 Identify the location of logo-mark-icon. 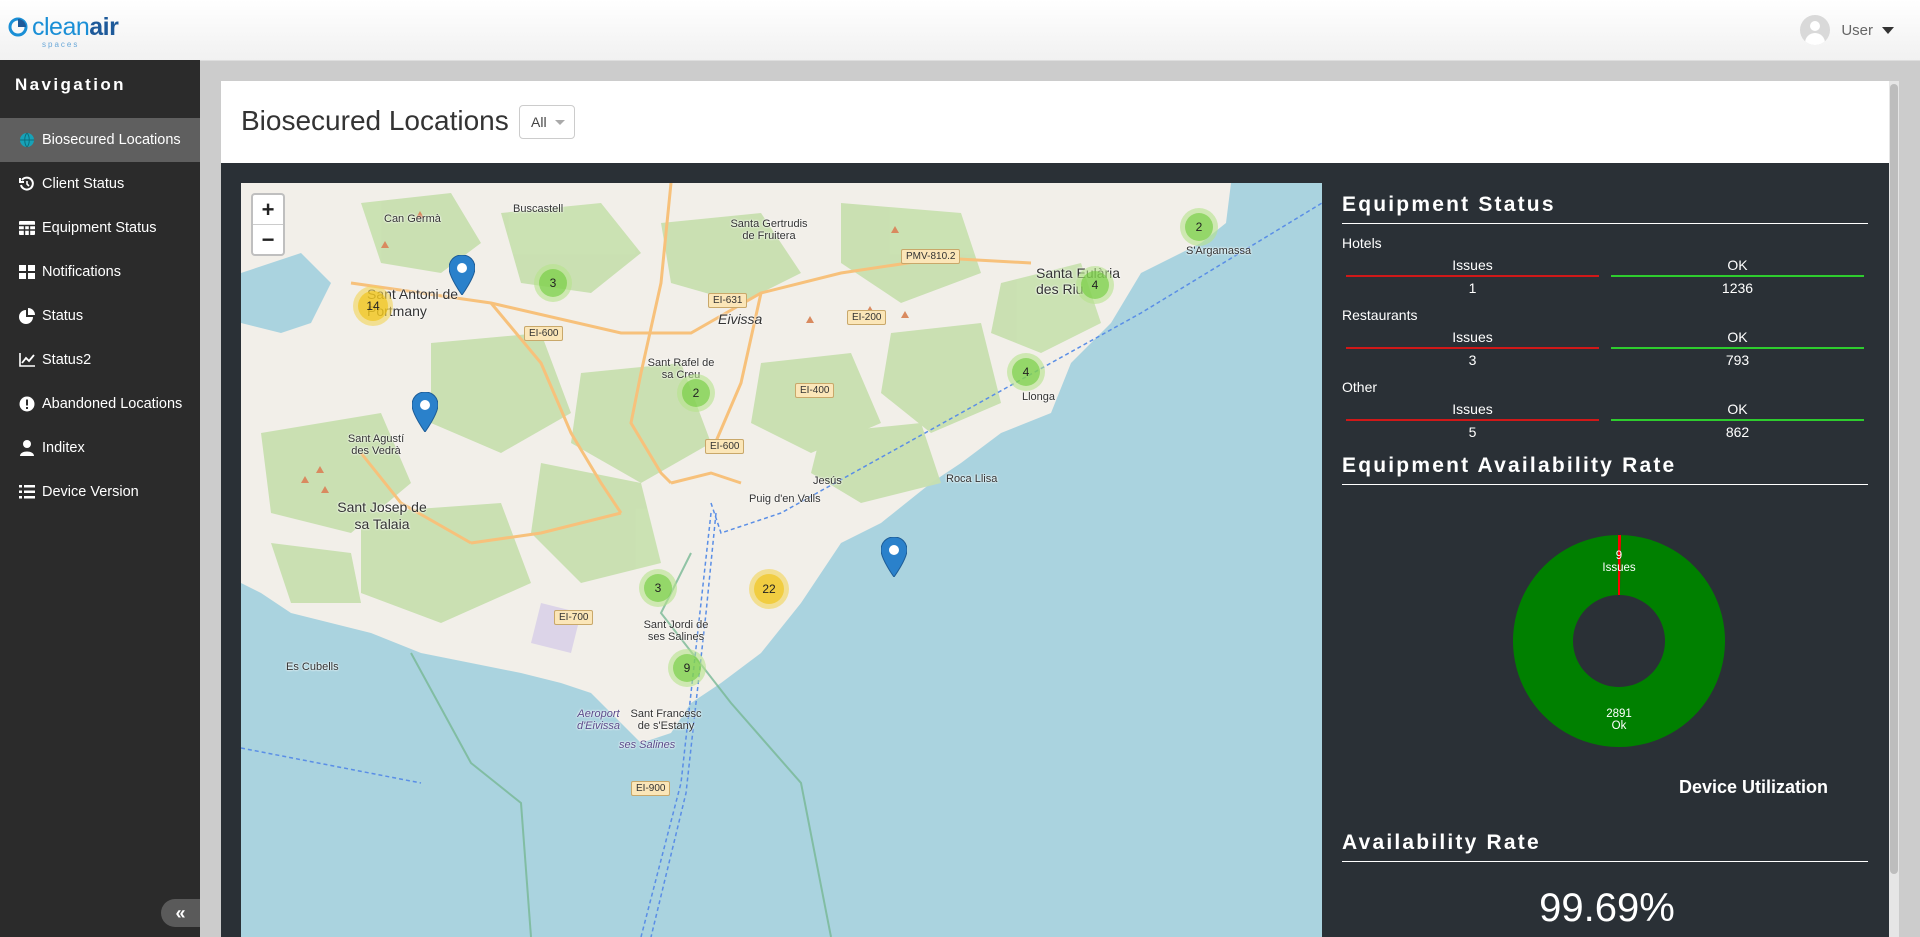
(18, 27).